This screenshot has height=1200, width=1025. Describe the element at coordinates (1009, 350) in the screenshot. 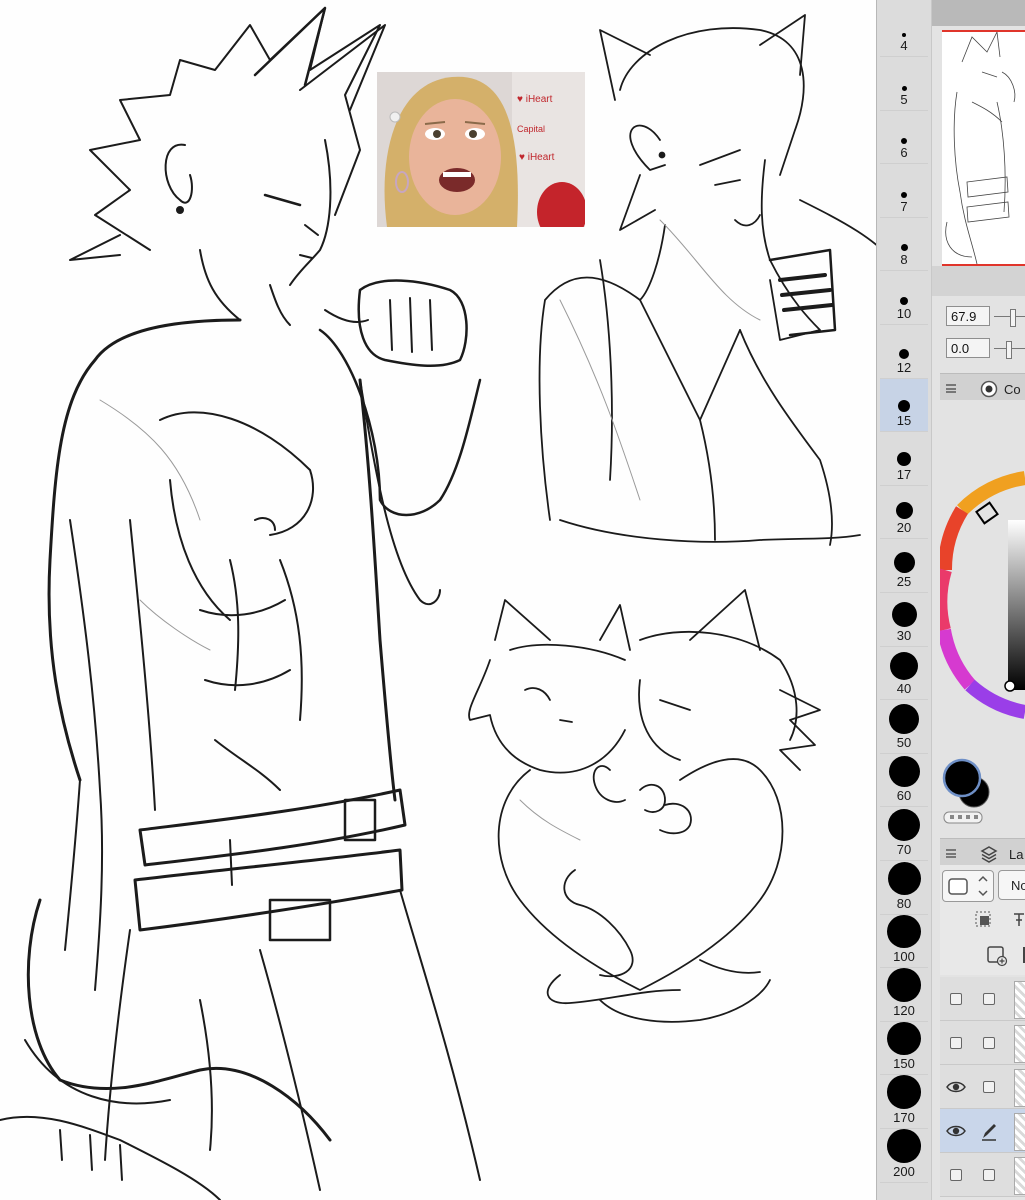

I see `angle-knob` at that location.